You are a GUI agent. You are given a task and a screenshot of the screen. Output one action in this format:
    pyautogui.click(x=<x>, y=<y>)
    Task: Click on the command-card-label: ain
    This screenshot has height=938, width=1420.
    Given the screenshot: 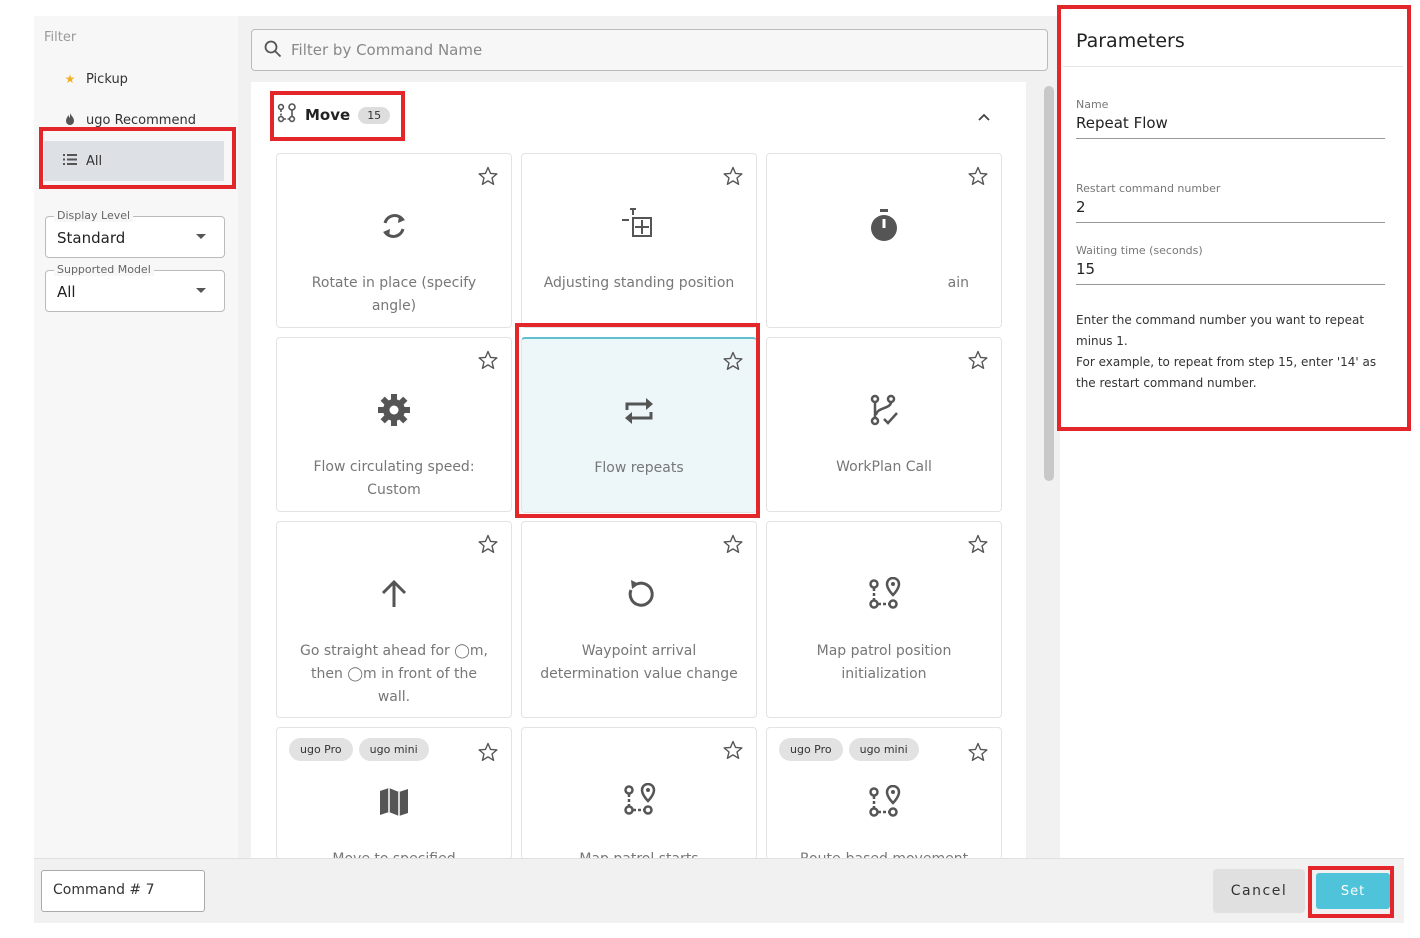 What is the action you would take?
    pyautogui.click(x=958, y=283)
    